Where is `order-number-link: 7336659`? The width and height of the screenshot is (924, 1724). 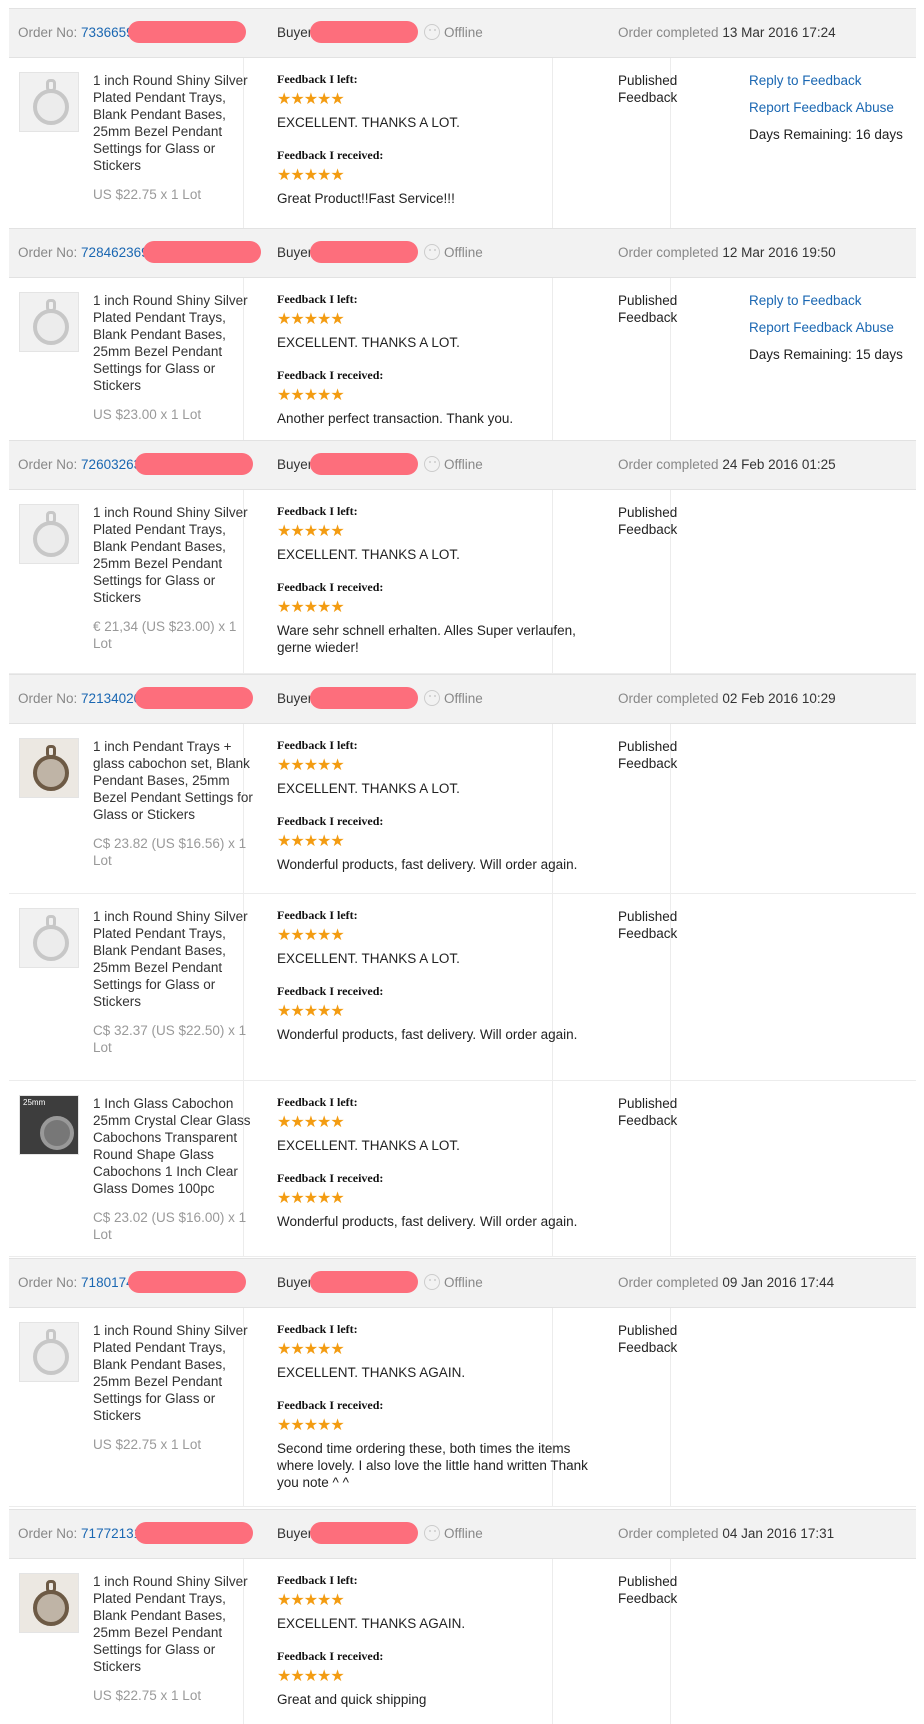
order-number-link: 7336659 is located at coordinates (107, 32).